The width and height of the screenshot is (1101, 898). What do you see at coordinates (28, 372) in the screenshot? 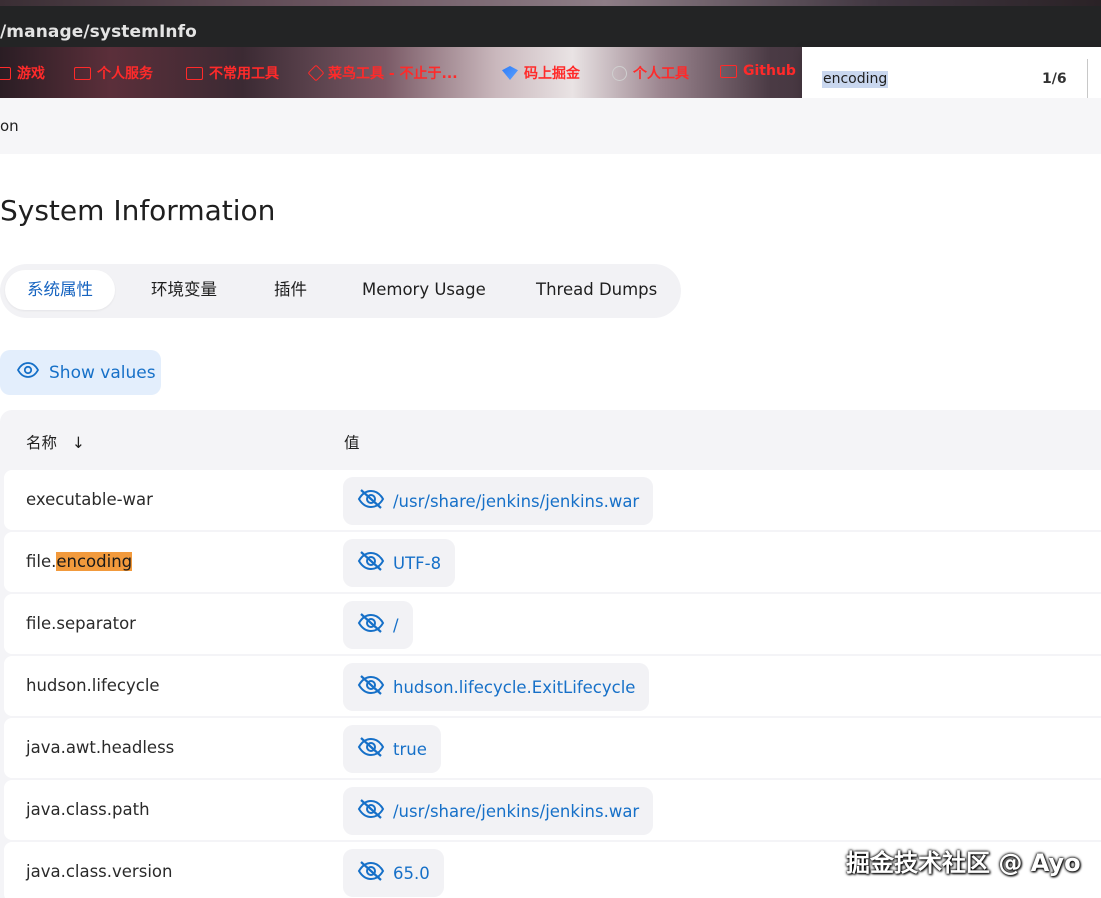
I see `eye-icon` at bounding box center [28, 372].